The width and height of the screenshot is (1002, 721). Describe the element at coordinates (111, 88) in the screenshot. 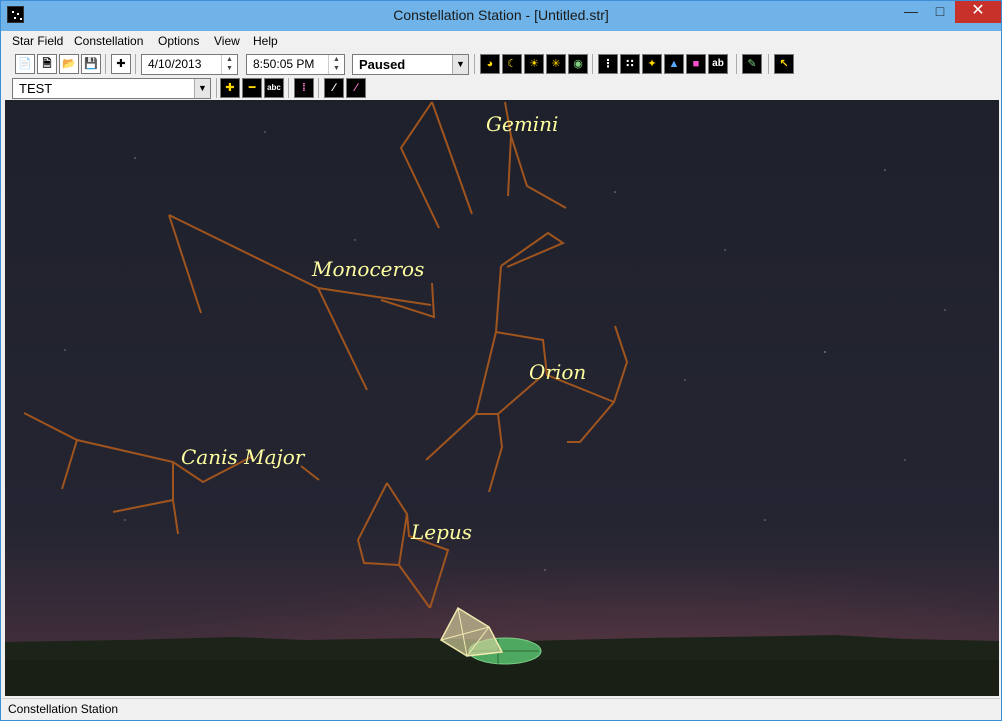

I see `constellation-select: TEST ▼` at that location.